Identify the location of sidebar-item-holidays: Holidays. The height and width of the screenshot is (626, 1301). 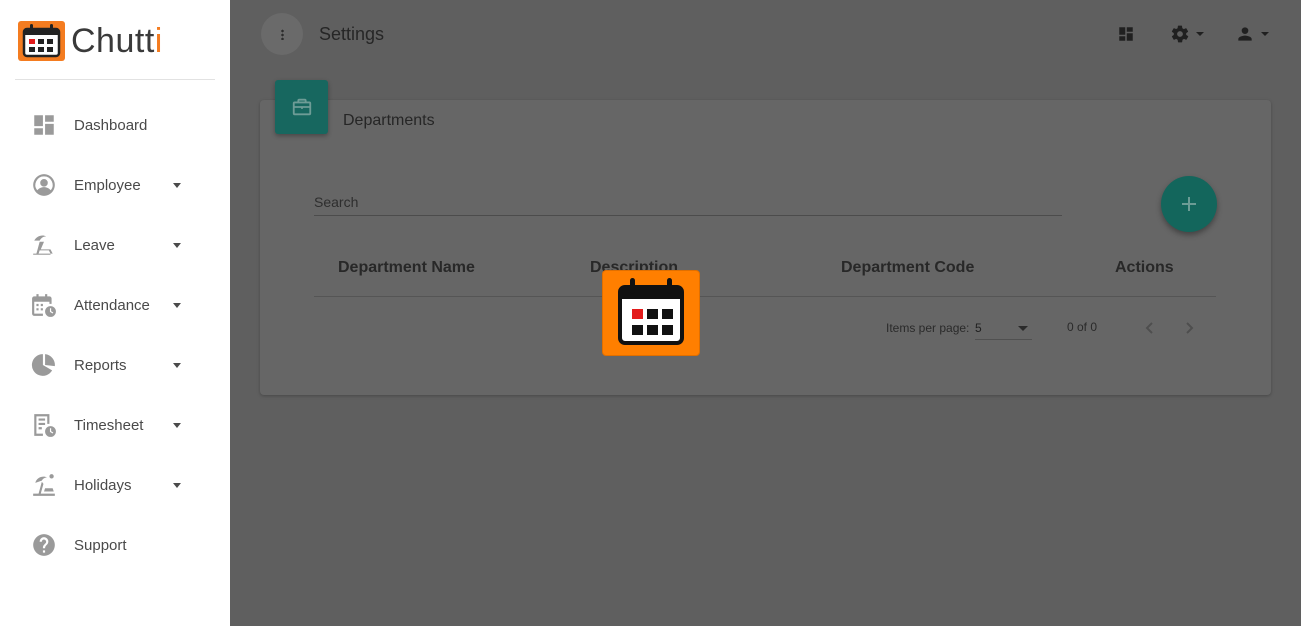
(115, 485).